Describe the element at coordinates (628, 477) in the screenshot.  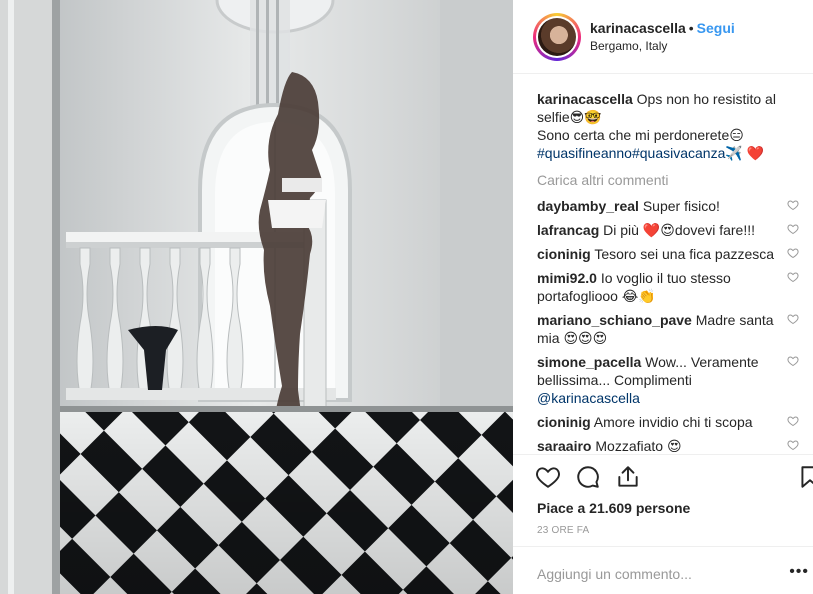
I see `share-upload-icon` at that location.